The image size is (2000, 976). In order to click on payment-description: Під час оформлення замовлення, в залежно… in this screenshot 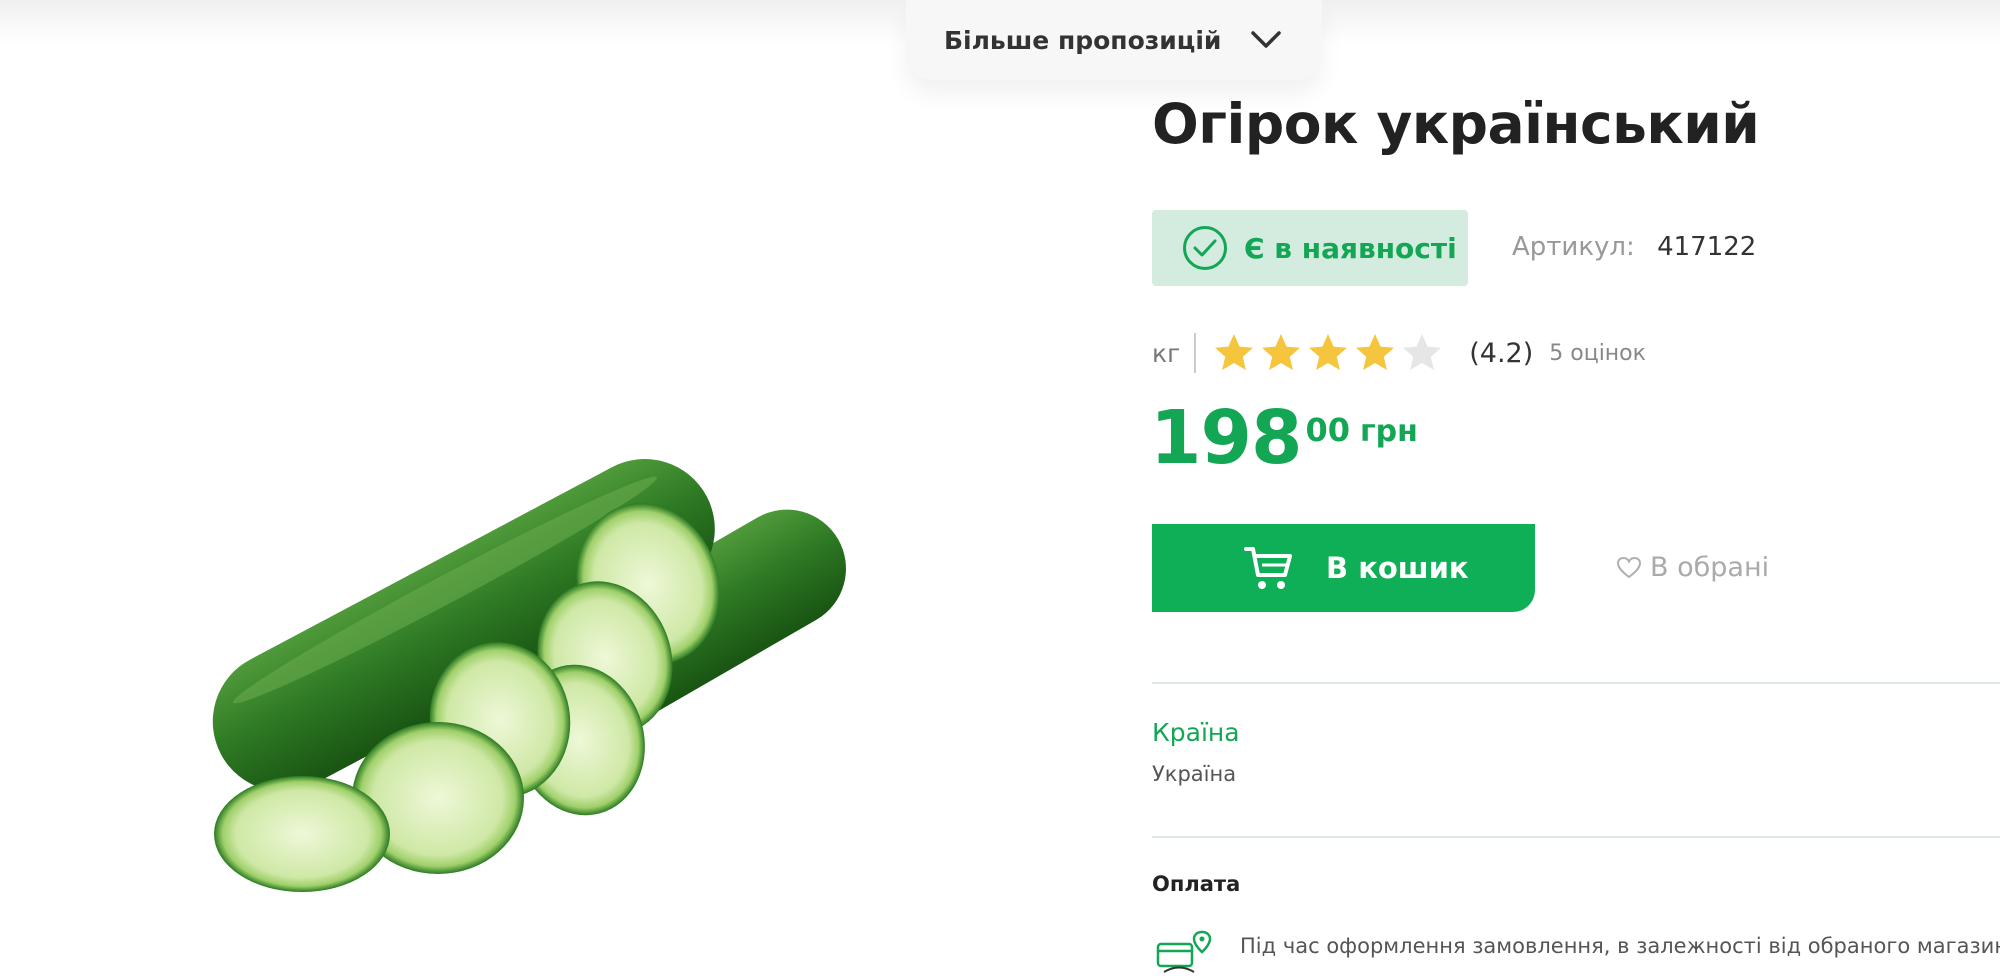, I will do `click(1620, 946)`.